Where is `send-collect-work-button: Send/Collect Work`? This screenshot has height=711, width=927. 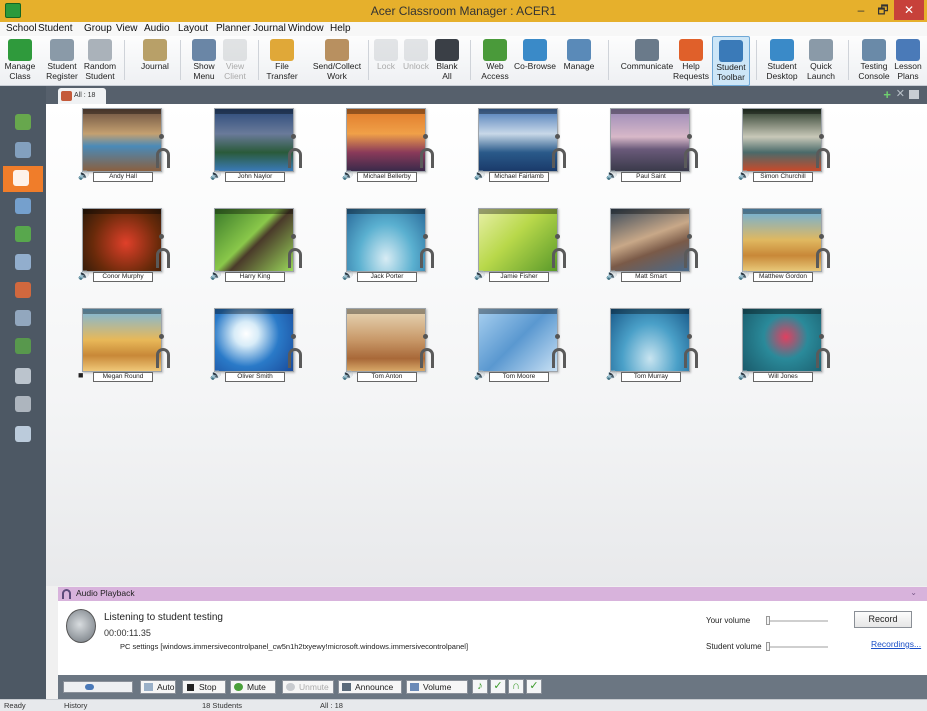
send-collect-work-button: Send/Collect Work is located at coordinates (337, 61).